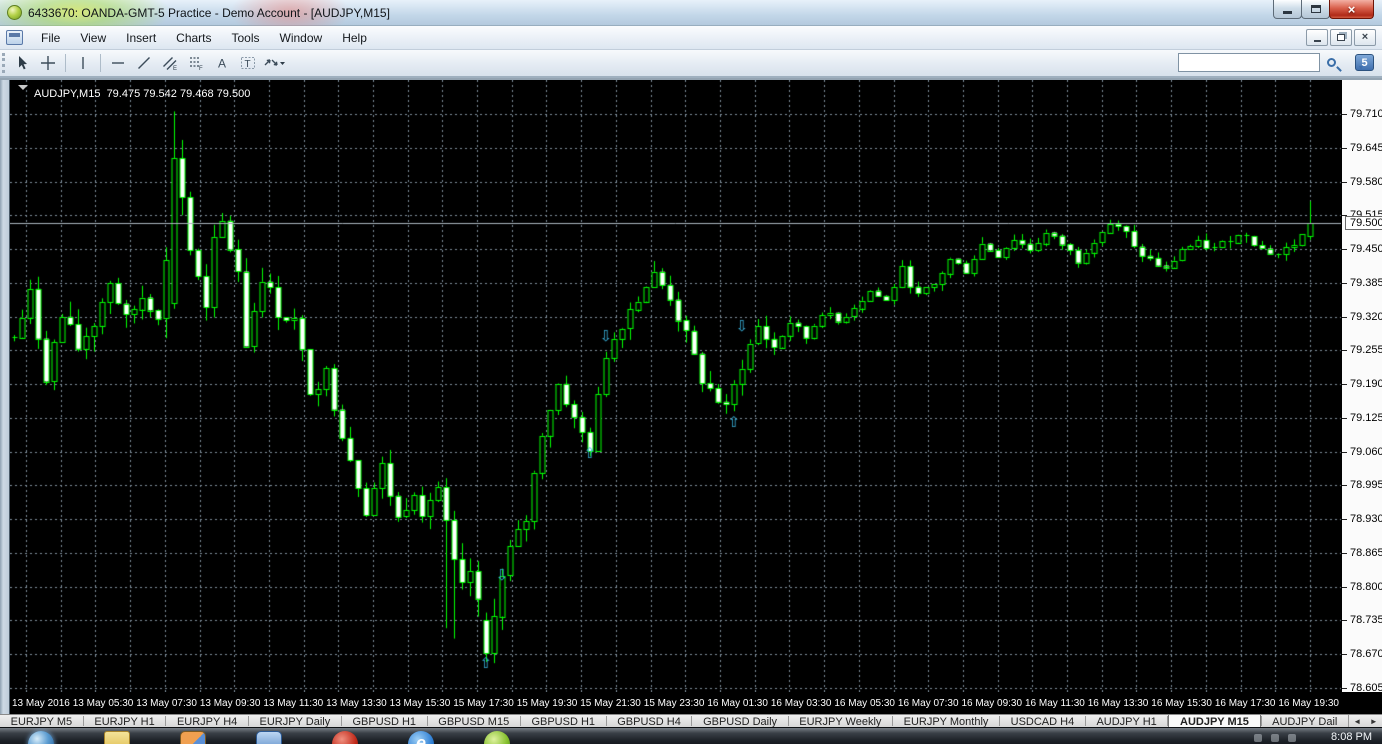 This screenshot has width=1382, height=744. I want to click on mdi-restore-button, so click(1341, 37).